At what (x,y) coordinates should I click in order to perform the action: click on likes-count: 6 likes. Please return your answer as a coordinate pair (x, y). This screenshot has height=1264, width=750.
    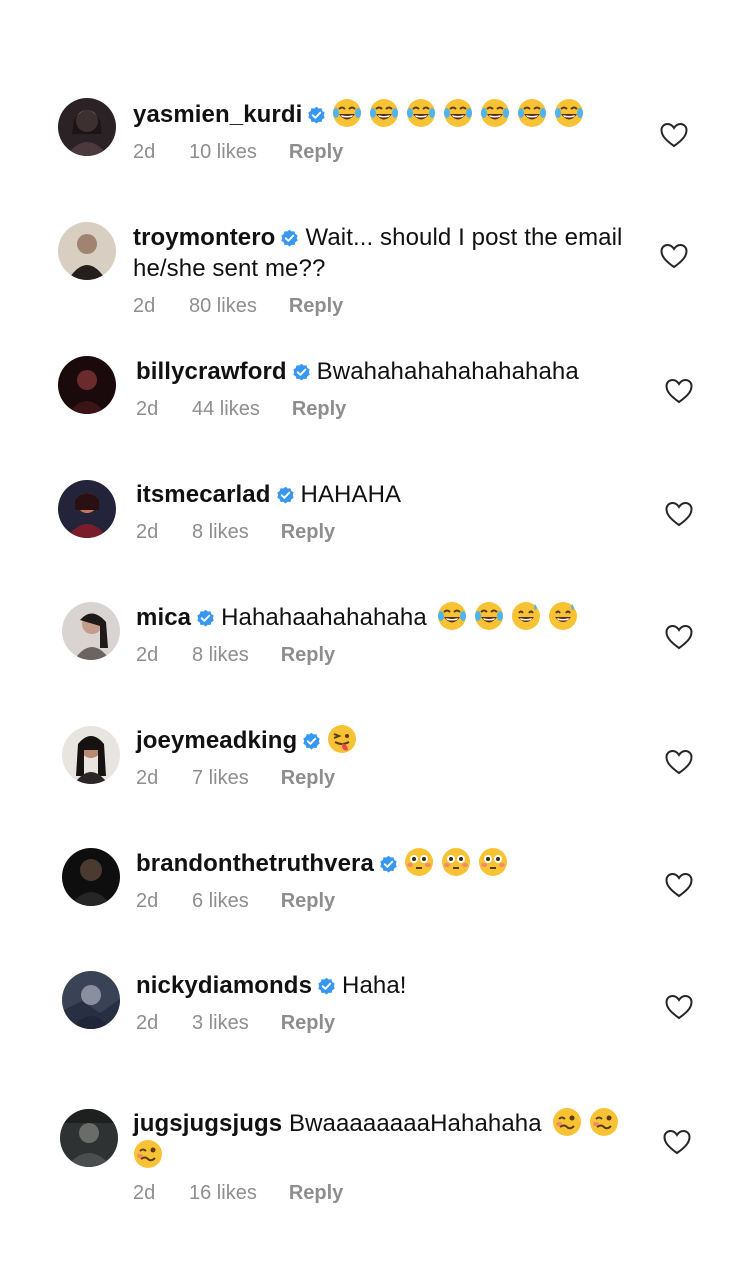
    Looking at the image, I should click on (220, 901).